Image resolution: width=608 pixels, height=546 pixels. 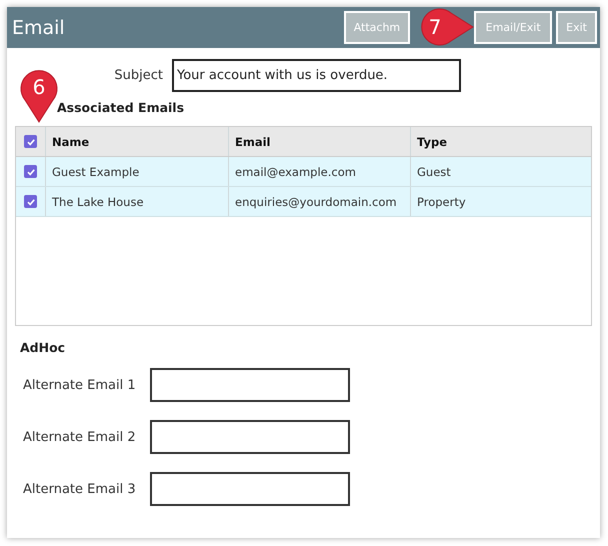 What do you see at coordinates (80, 385) in the screenshot?
I see `field-label: Alternate Email 1` at bounding box center [80, 385].